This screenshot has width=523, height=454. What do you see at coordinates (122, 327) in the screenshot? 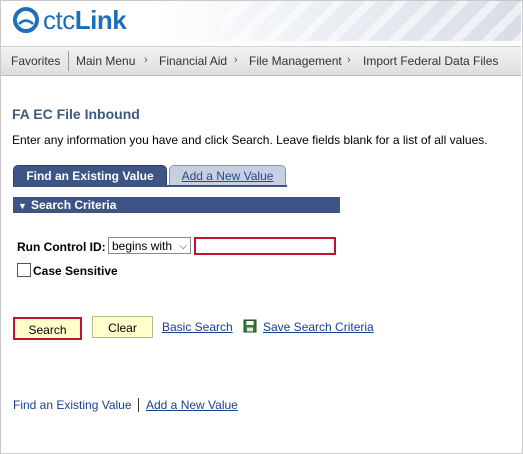
I see `clear-button: Clear` at bounding box center [122, 327].